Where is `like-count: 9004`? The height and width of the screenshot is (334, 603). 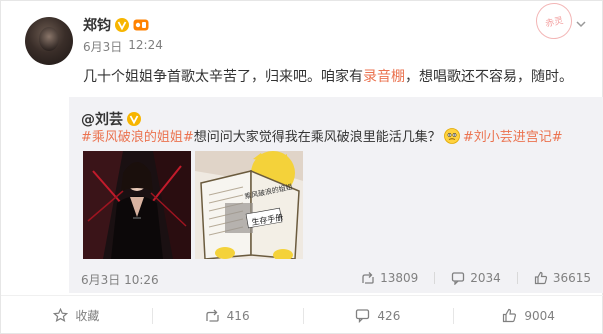
like-count: 9004 is located at coordinates (539, 315).